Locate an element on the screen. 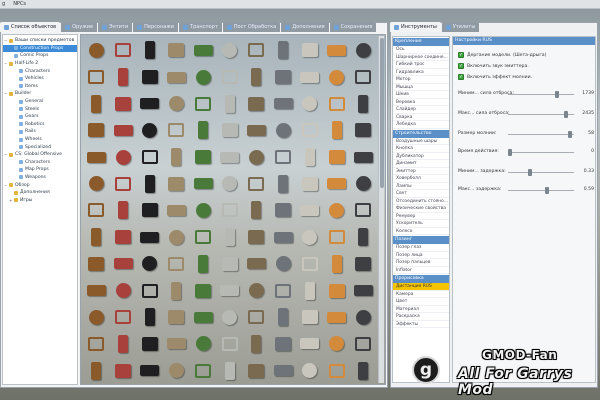 The width and height of the screenshot is (600, 400). tree-node: Comic Props is located at coordinates (40, 56).